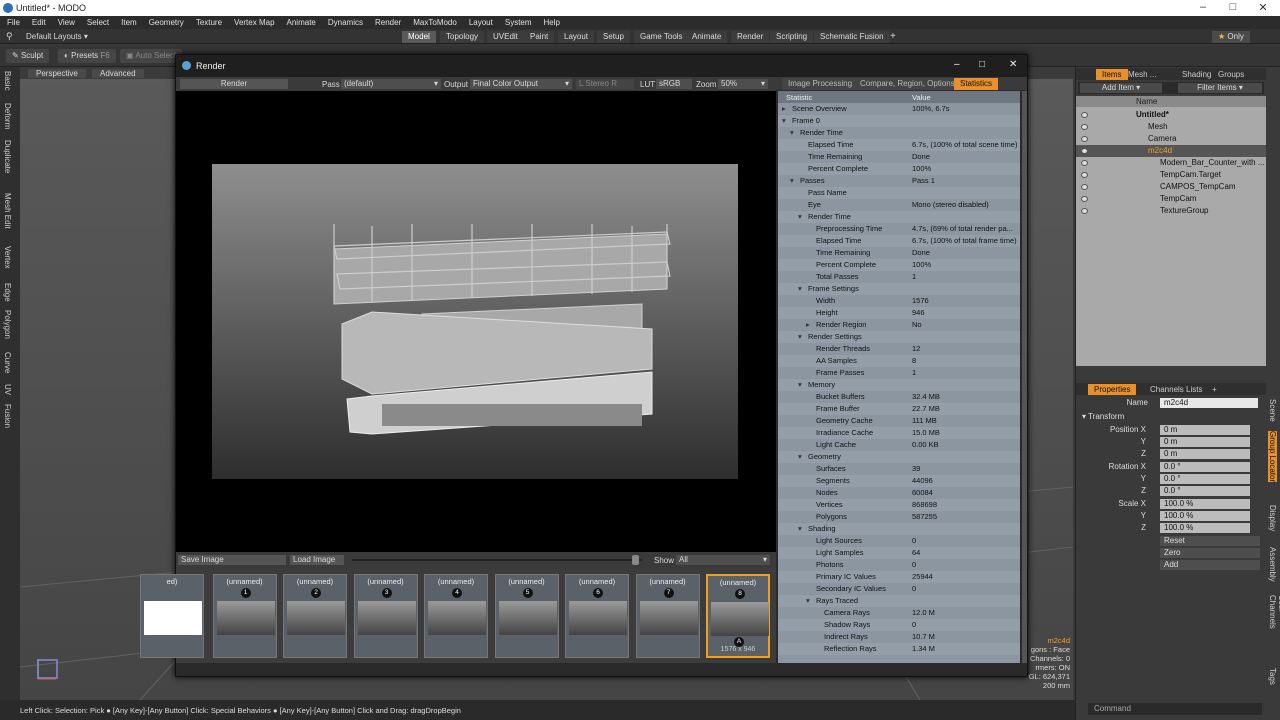 Image resolution: width=1280 pixels, height=720 pixels. Describe the element at coordinates (552, 22) in the screenshot. I see `menu-help: Help` at that location.